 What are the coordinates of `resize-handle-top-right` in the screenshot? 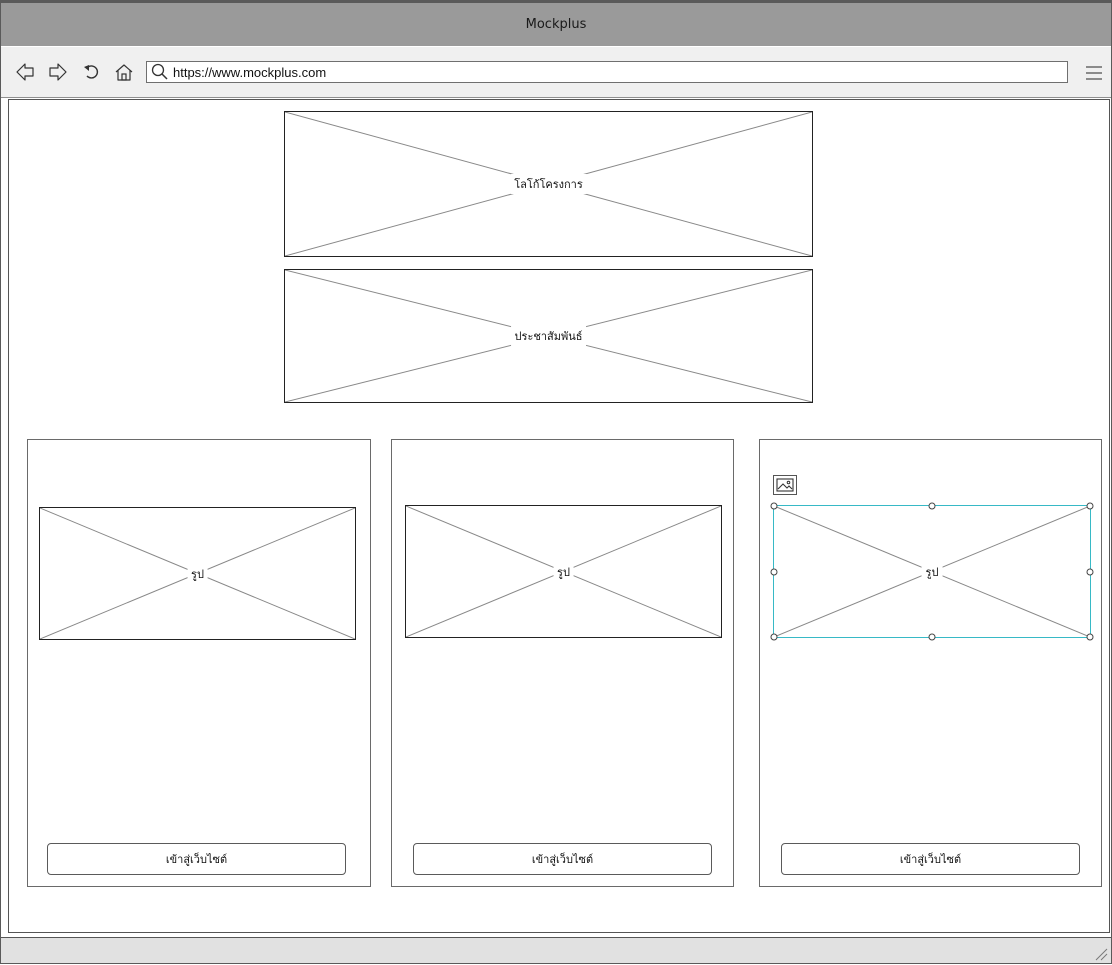 It's located at (1090, 506).